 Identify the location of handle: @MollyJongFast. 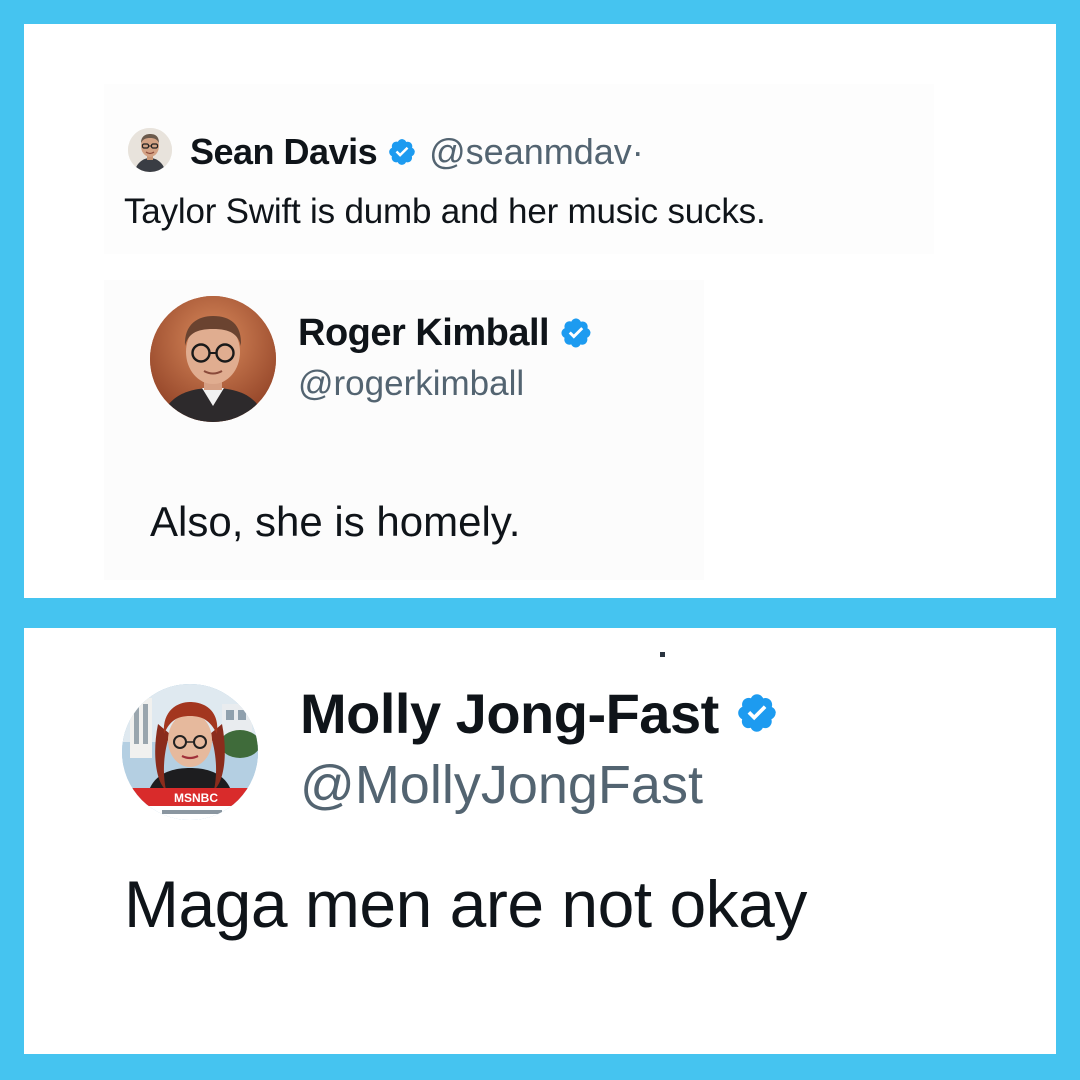
(501, 785).